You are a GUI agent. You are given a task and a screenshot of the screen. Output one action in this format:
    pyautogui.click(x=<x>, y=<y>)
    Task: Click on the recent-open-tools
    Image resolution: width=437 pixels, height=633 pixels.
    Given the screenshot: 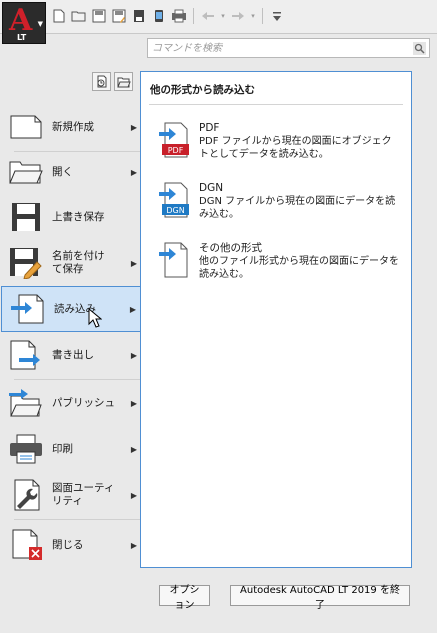 What is the action you would take?
    pyautogui.click(x=112, y=81)
    